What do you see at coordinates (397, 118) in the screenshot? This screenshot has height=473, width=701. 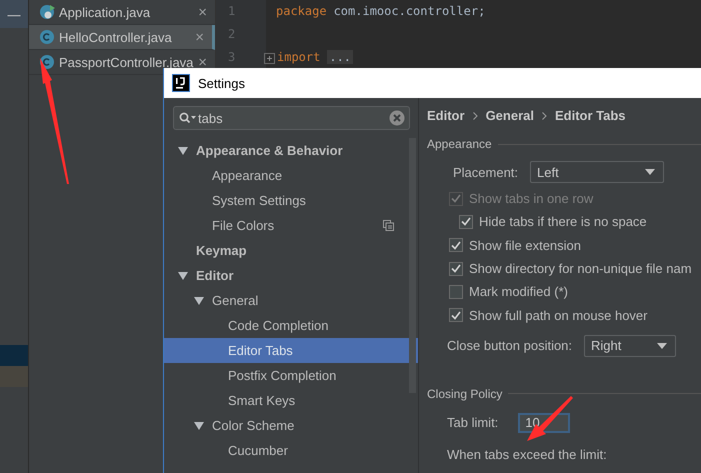 I see `clear-icon` at bounding box center [397, 118].